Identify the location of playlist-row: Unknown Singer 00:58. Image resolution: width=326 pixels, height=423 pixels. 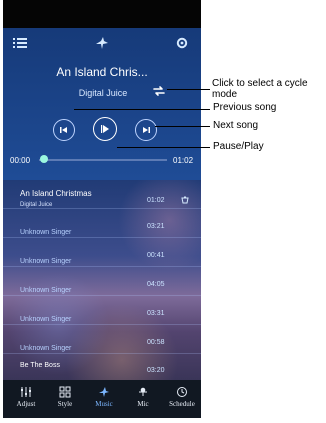
(102, 339).